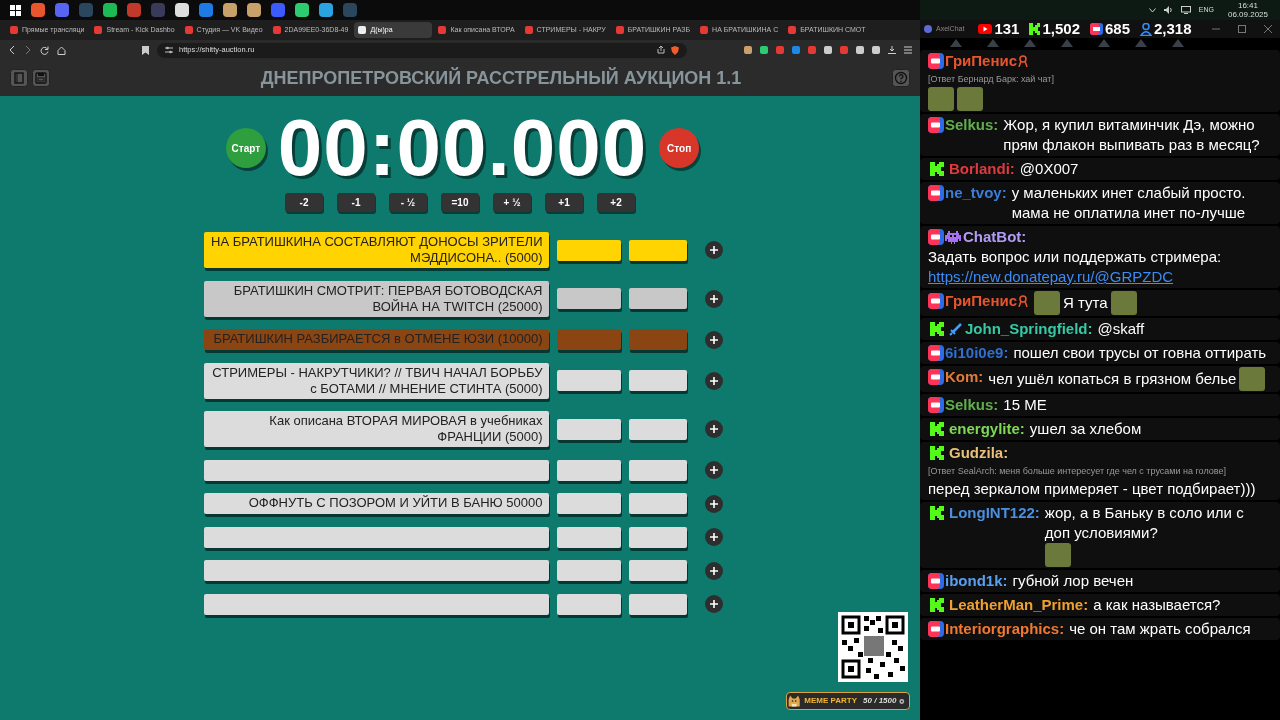 The image size is (1280, 720). I want to click on speaker-icon, so click(1168, 10).